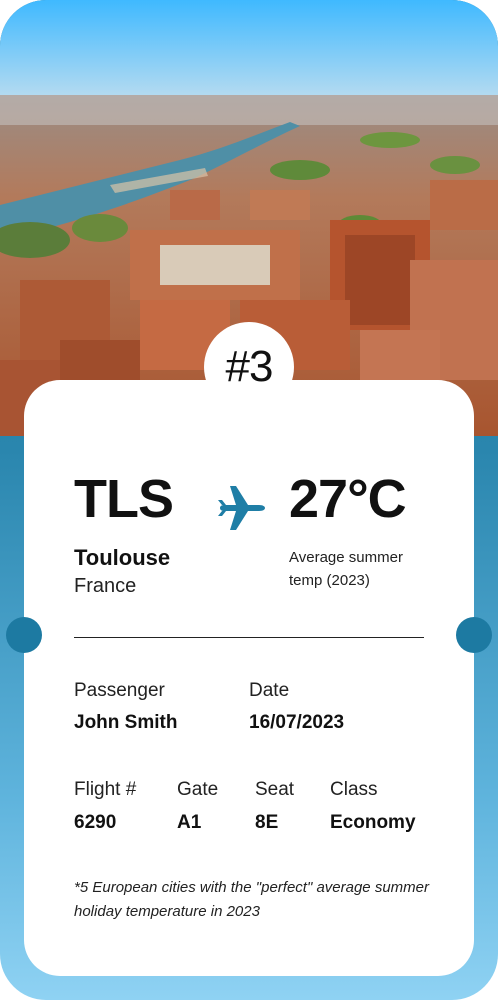  Describe the element at coordinates (267, 822) in the screenshot. I see `seat-value: 8E` at that location.